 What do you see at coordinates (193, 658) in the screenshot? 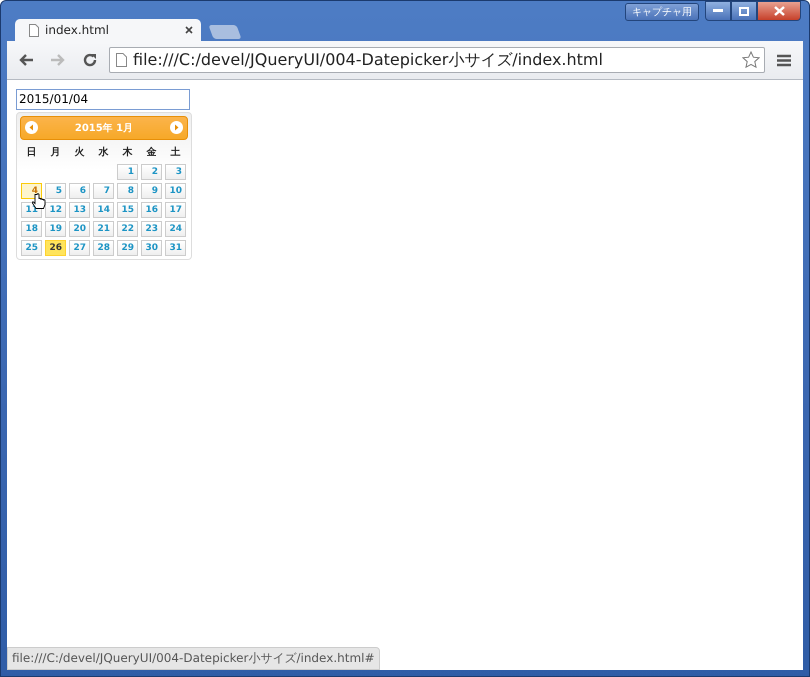
I see `status-bar: file:///C:/devel/JQueryUI/004-Datepicker小サイズ/index.html#` at bounding box center [193, 658].